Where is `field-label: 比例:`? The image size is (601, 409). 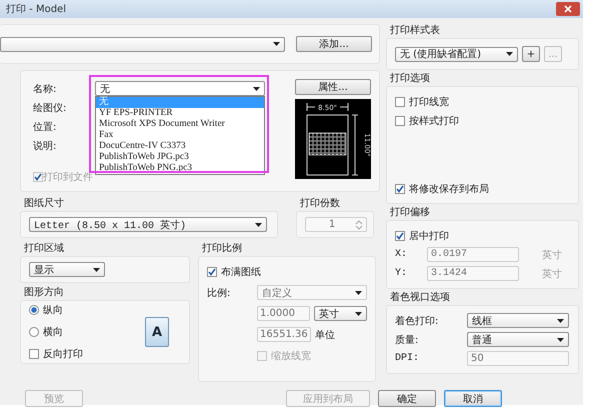 field-label: 比例: is located at coordinates (219, 293).